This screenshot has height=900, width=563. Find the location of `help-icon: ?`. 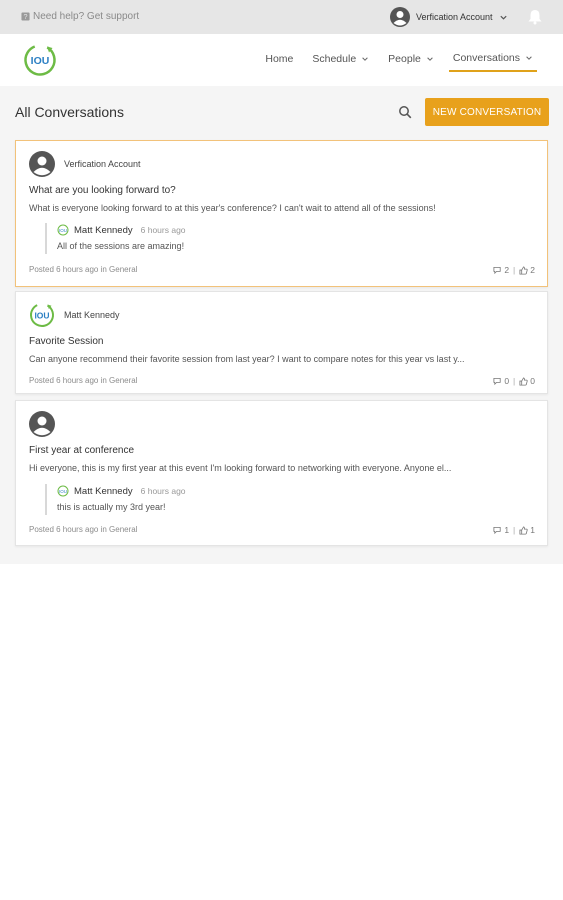

help-icon: ? is located at coordinates (25, 16).